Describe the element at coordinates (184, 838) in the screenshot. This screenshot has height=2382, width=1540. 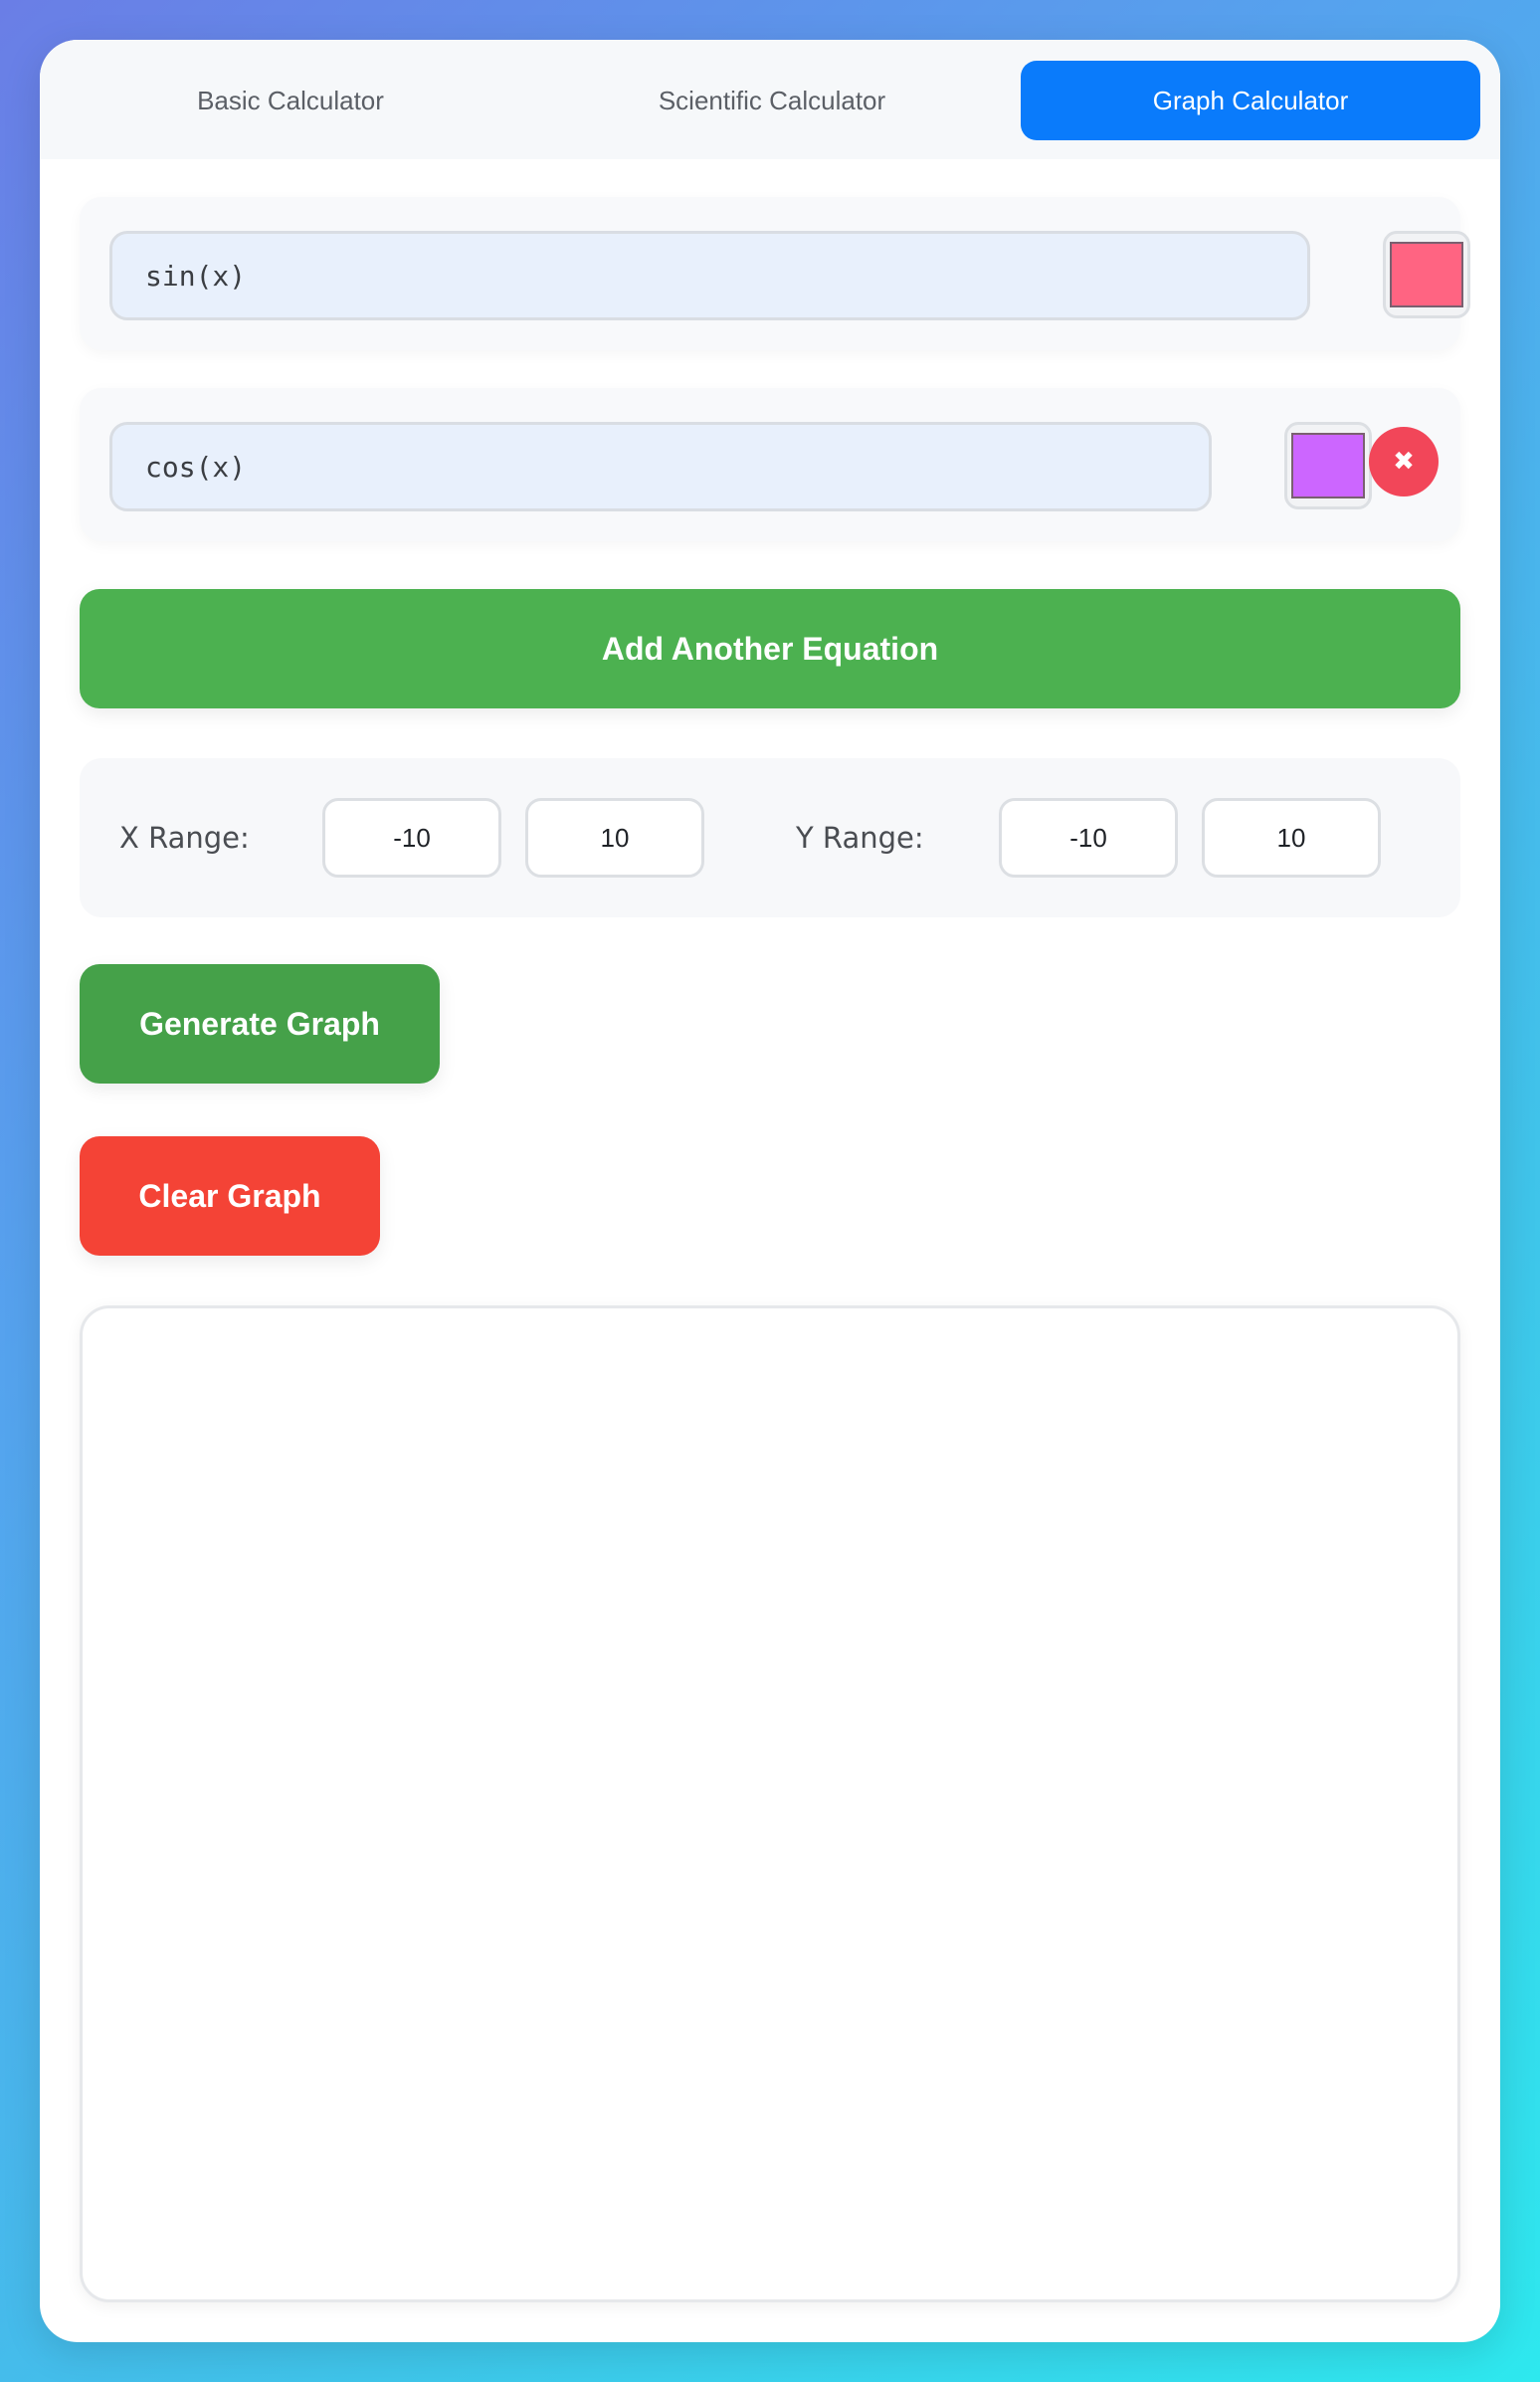
I see `x-range-label: X Range:` at that location.